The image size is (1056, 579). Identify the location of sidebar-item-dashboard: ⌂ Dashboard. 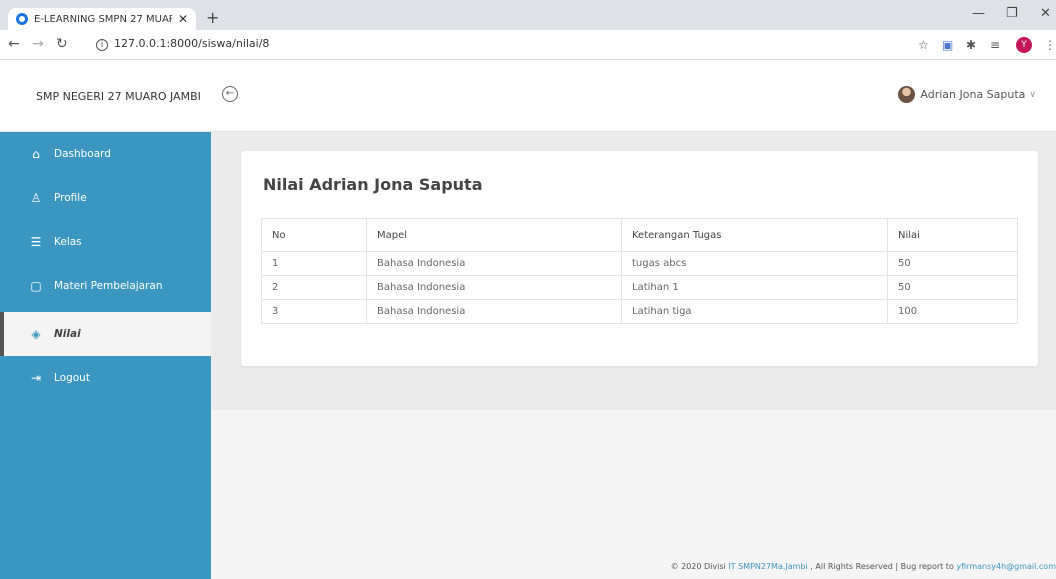
(105, 154).